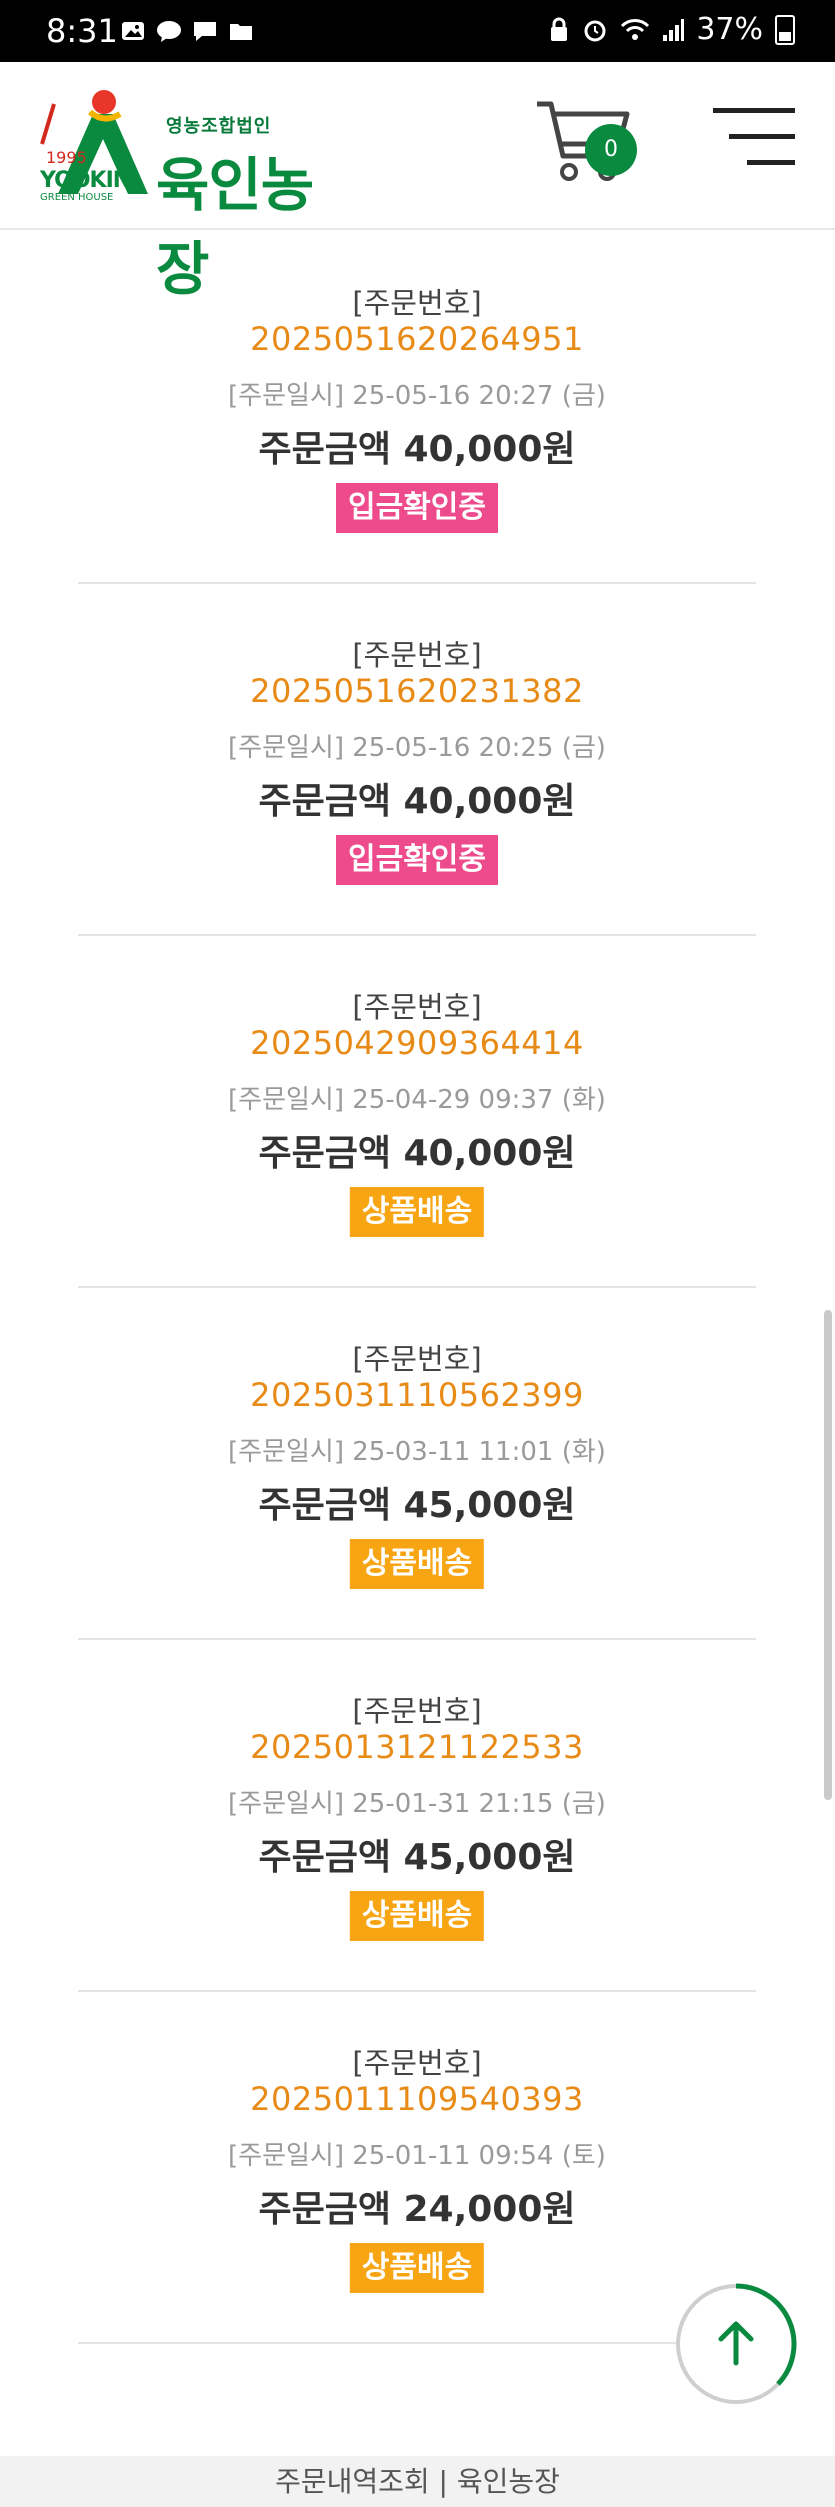  What do you see at coordinates (736, 2344) in the screenshot?
I see `scroll-to-top-button` at bounding box center [736, 2344].